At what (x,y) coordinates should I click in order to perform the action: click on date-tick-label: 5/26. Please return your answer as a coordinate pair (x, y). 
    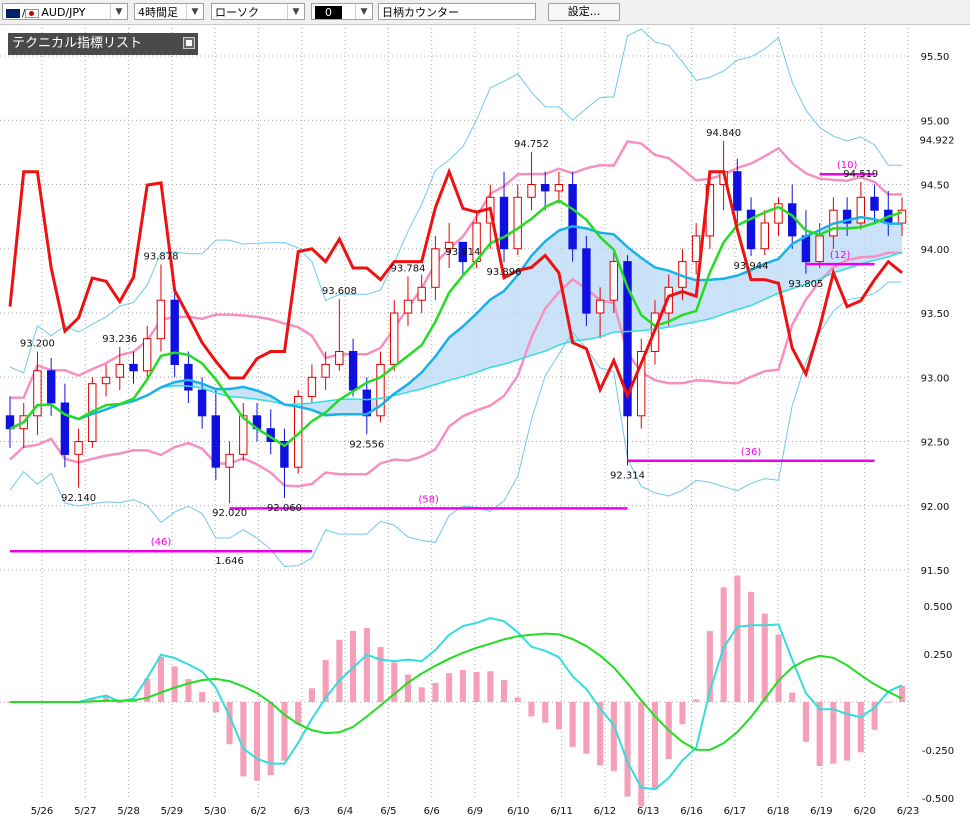
    Looking at the image, I should click on (42, 811).